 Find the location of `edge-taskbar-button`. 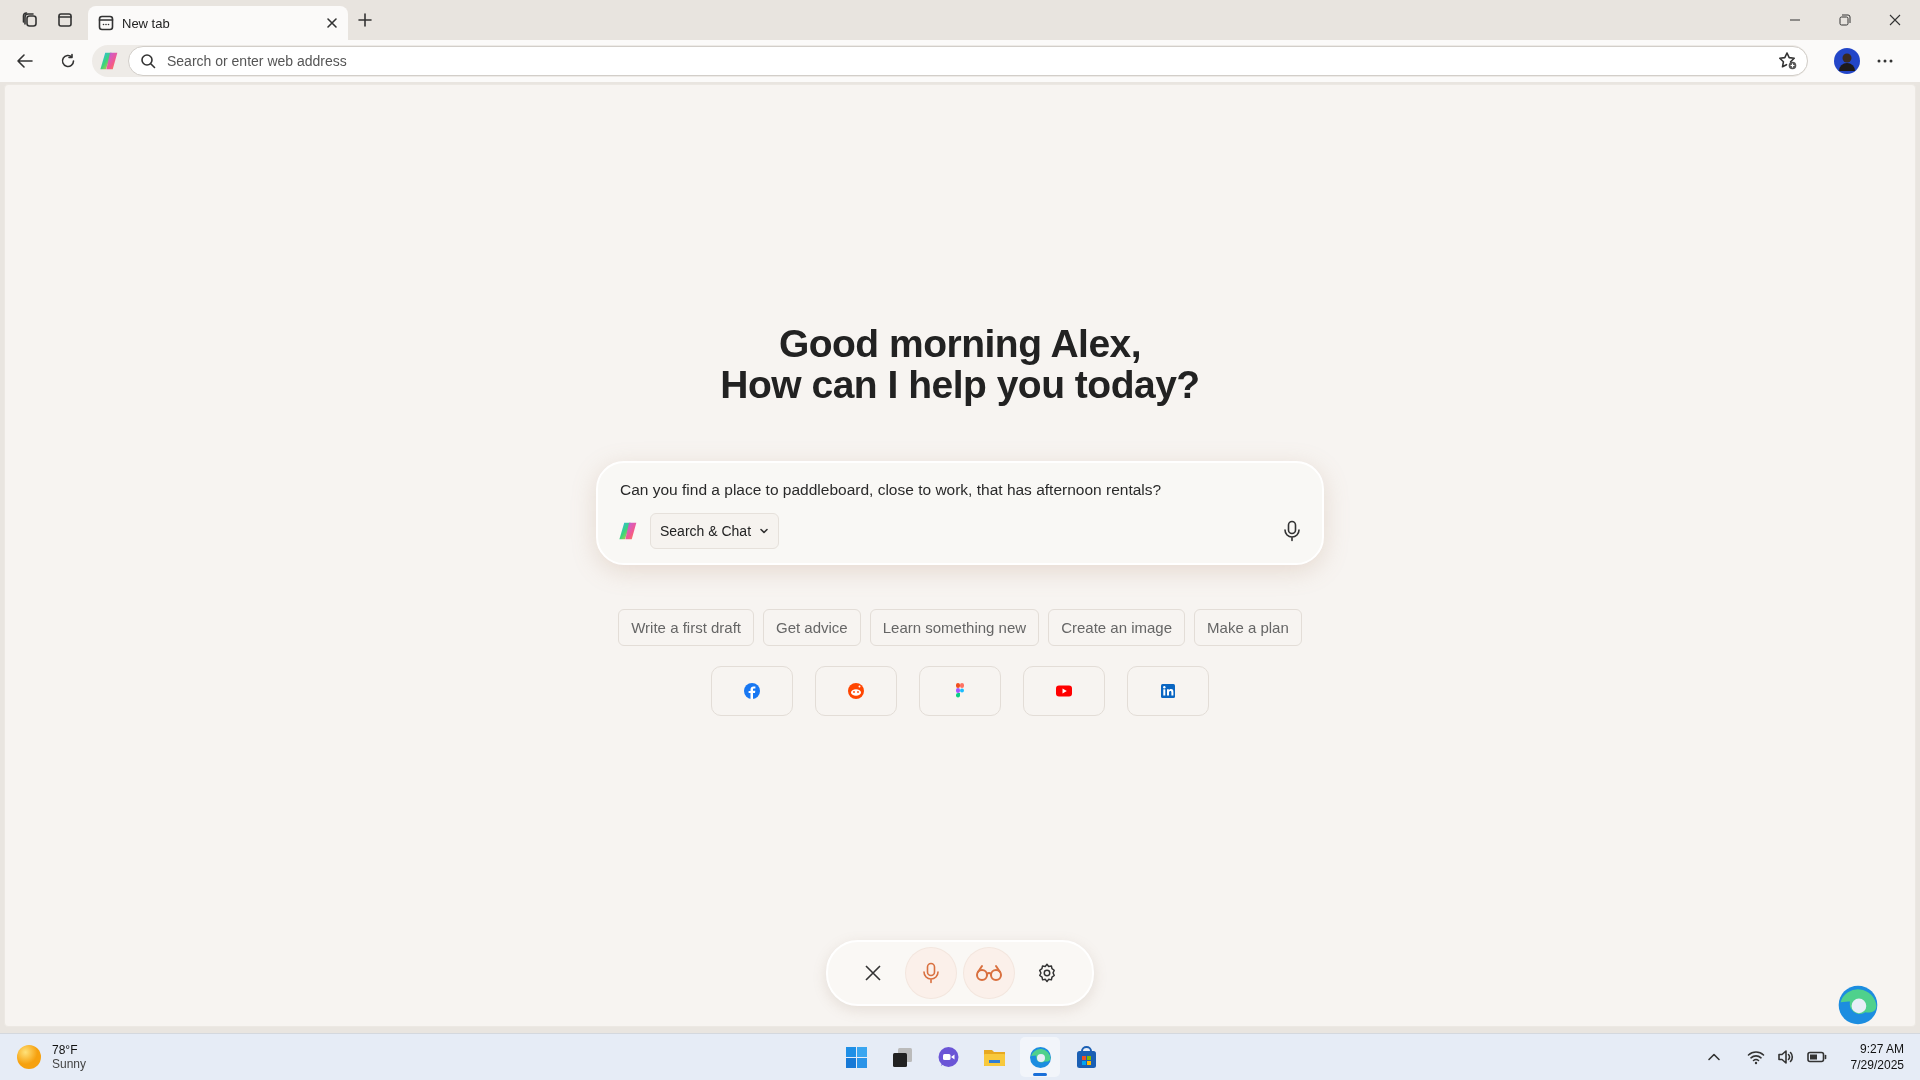

edge-taskbar-button is located at coordinates (1040, 1057).